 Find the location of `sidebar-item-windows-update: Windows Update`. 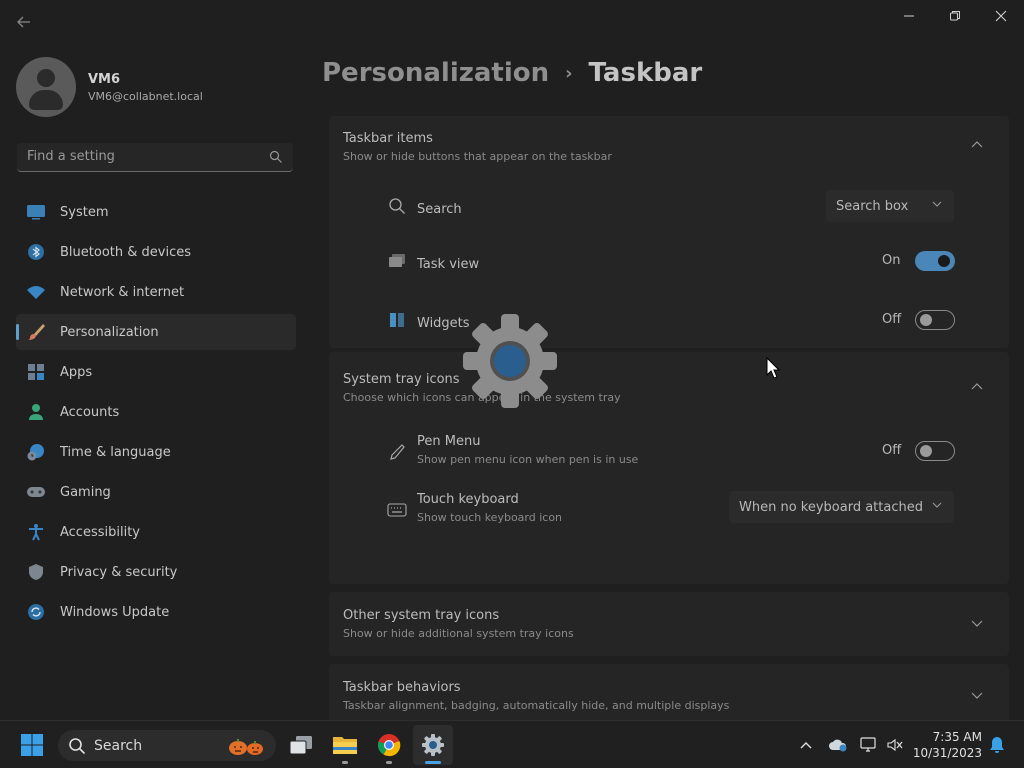

sidebar-item-windows-update: Windows Update is located at coordinates (156, 612).